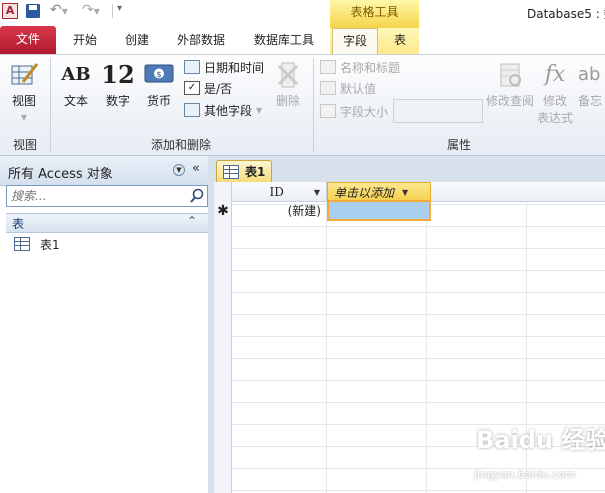 This screenshot has height=493, width=605. What do you see at coordinates (589, 74) in the screenshot?
I see `memo-icon: ab` at bounding box center [589, 74].